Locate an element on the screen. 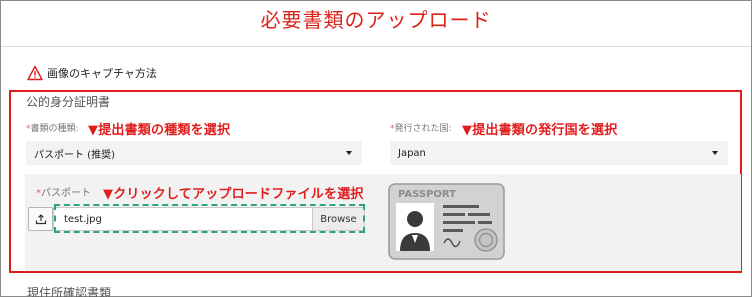  browse-button: Browse is located at coordinates (339, 219).